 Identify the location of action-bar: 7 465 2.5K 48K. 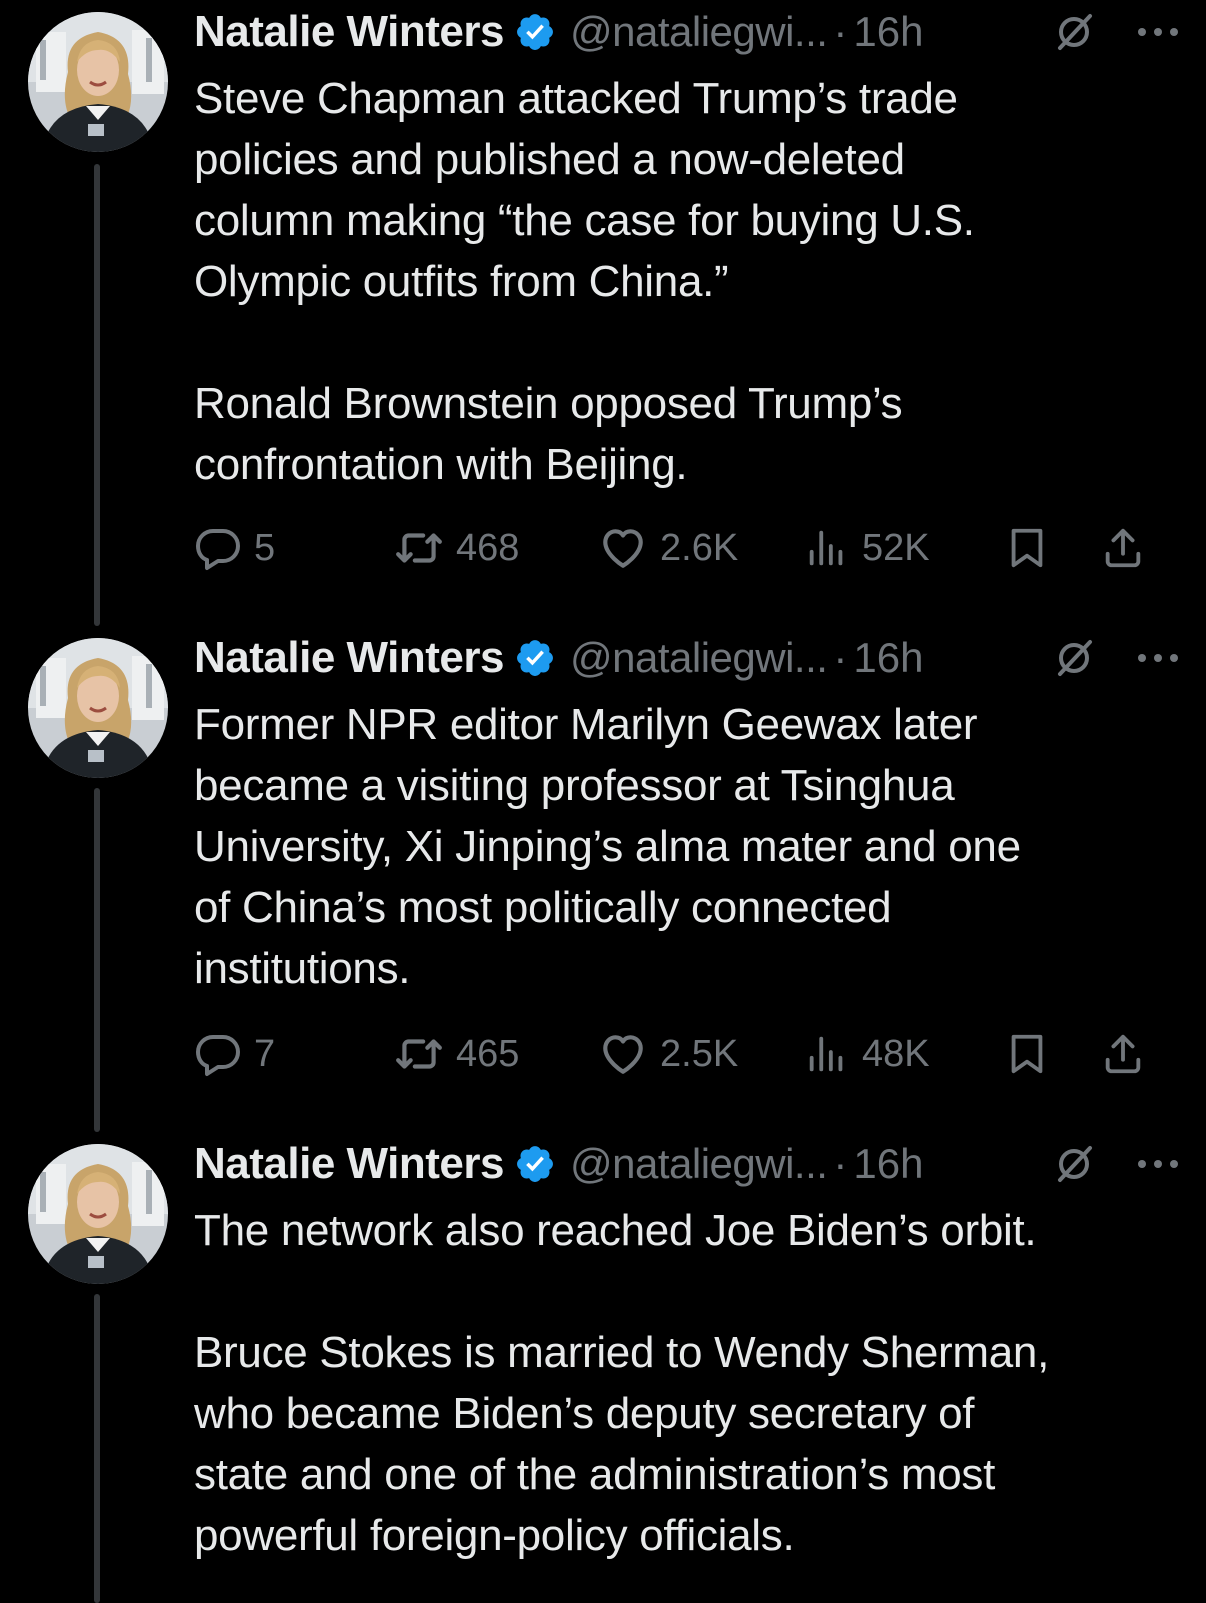
(684, 1054).